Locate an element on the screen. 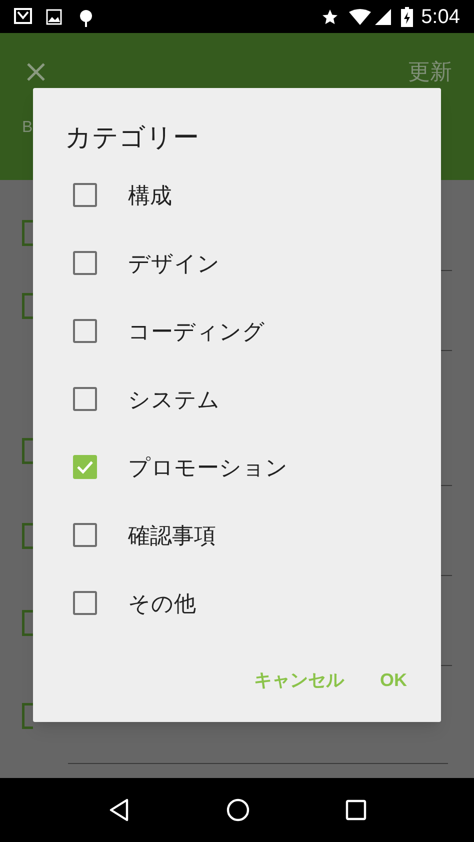 This screenshot has width=474, height=842. wifi-icon is located at coordinates (360, 16).